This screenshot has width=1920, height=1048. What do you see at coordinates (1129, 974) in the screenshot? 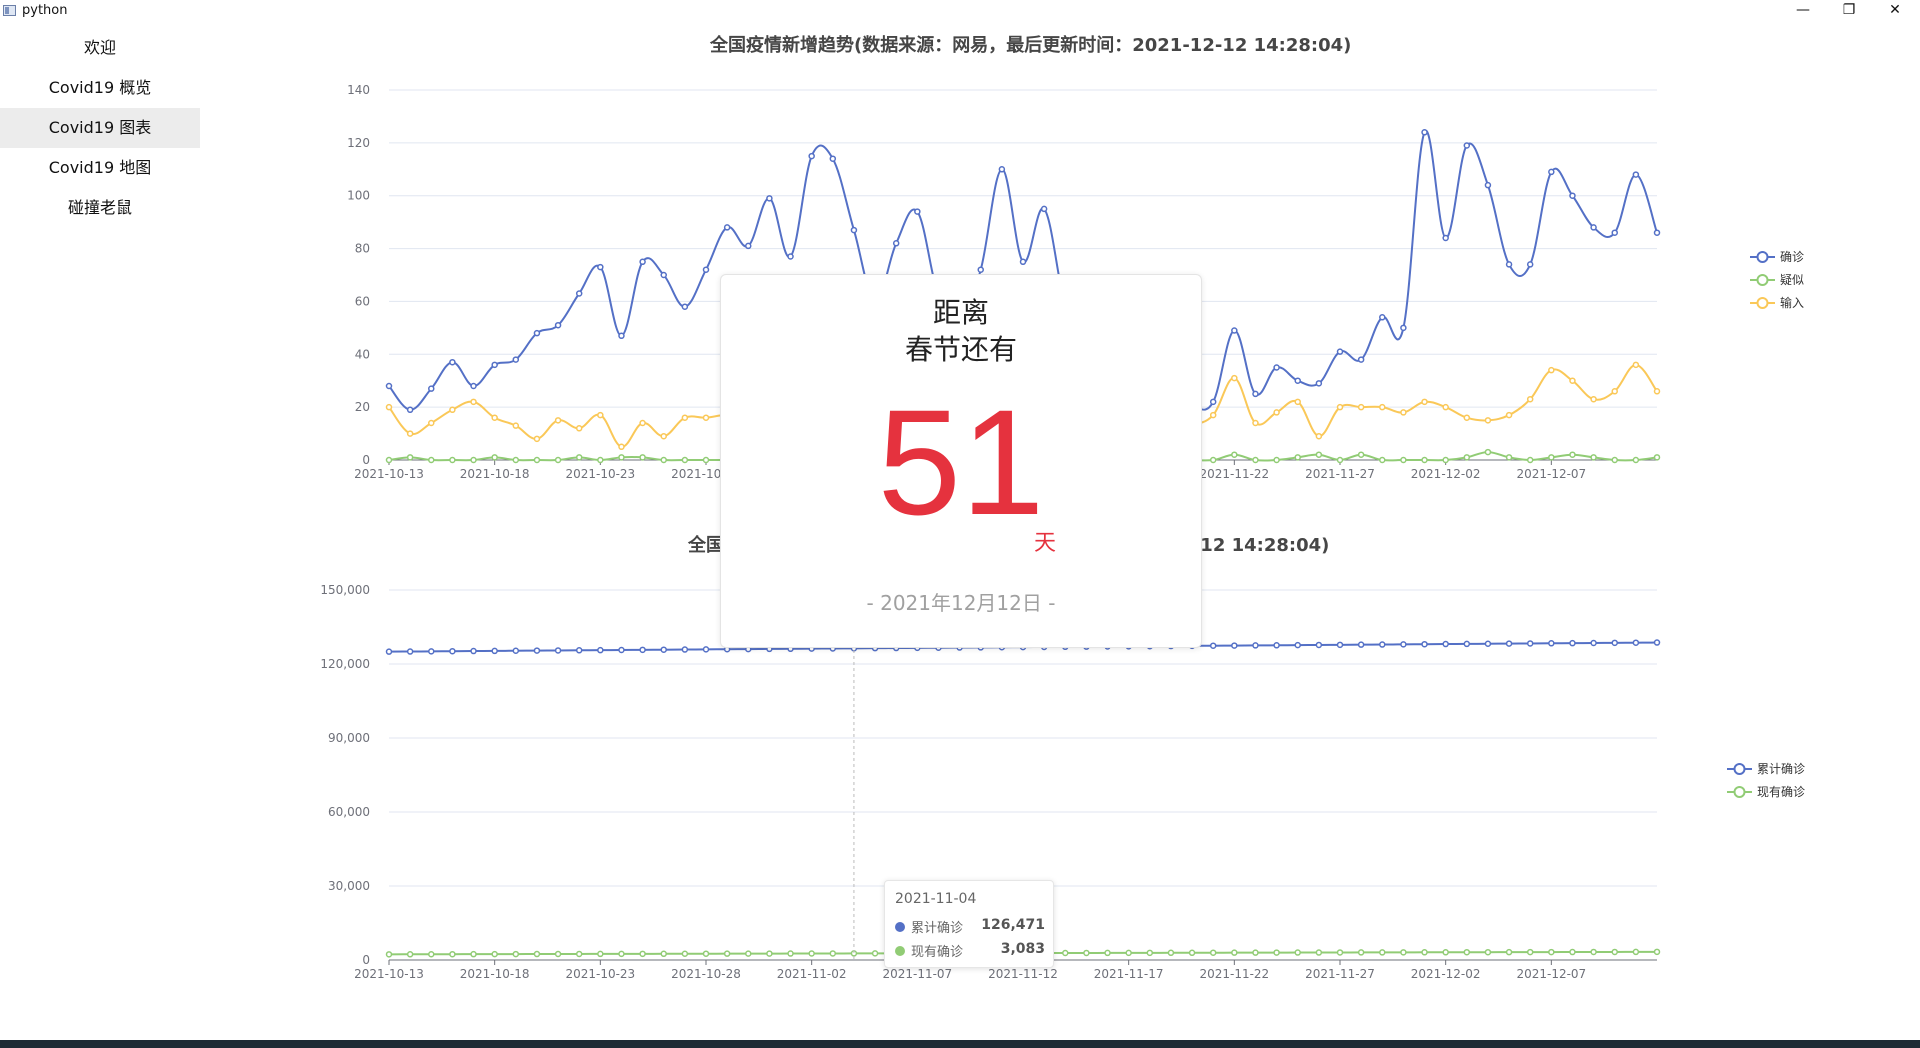
I see `x-tick-label: 2021-11-17` at bounding box center [1129, 974].